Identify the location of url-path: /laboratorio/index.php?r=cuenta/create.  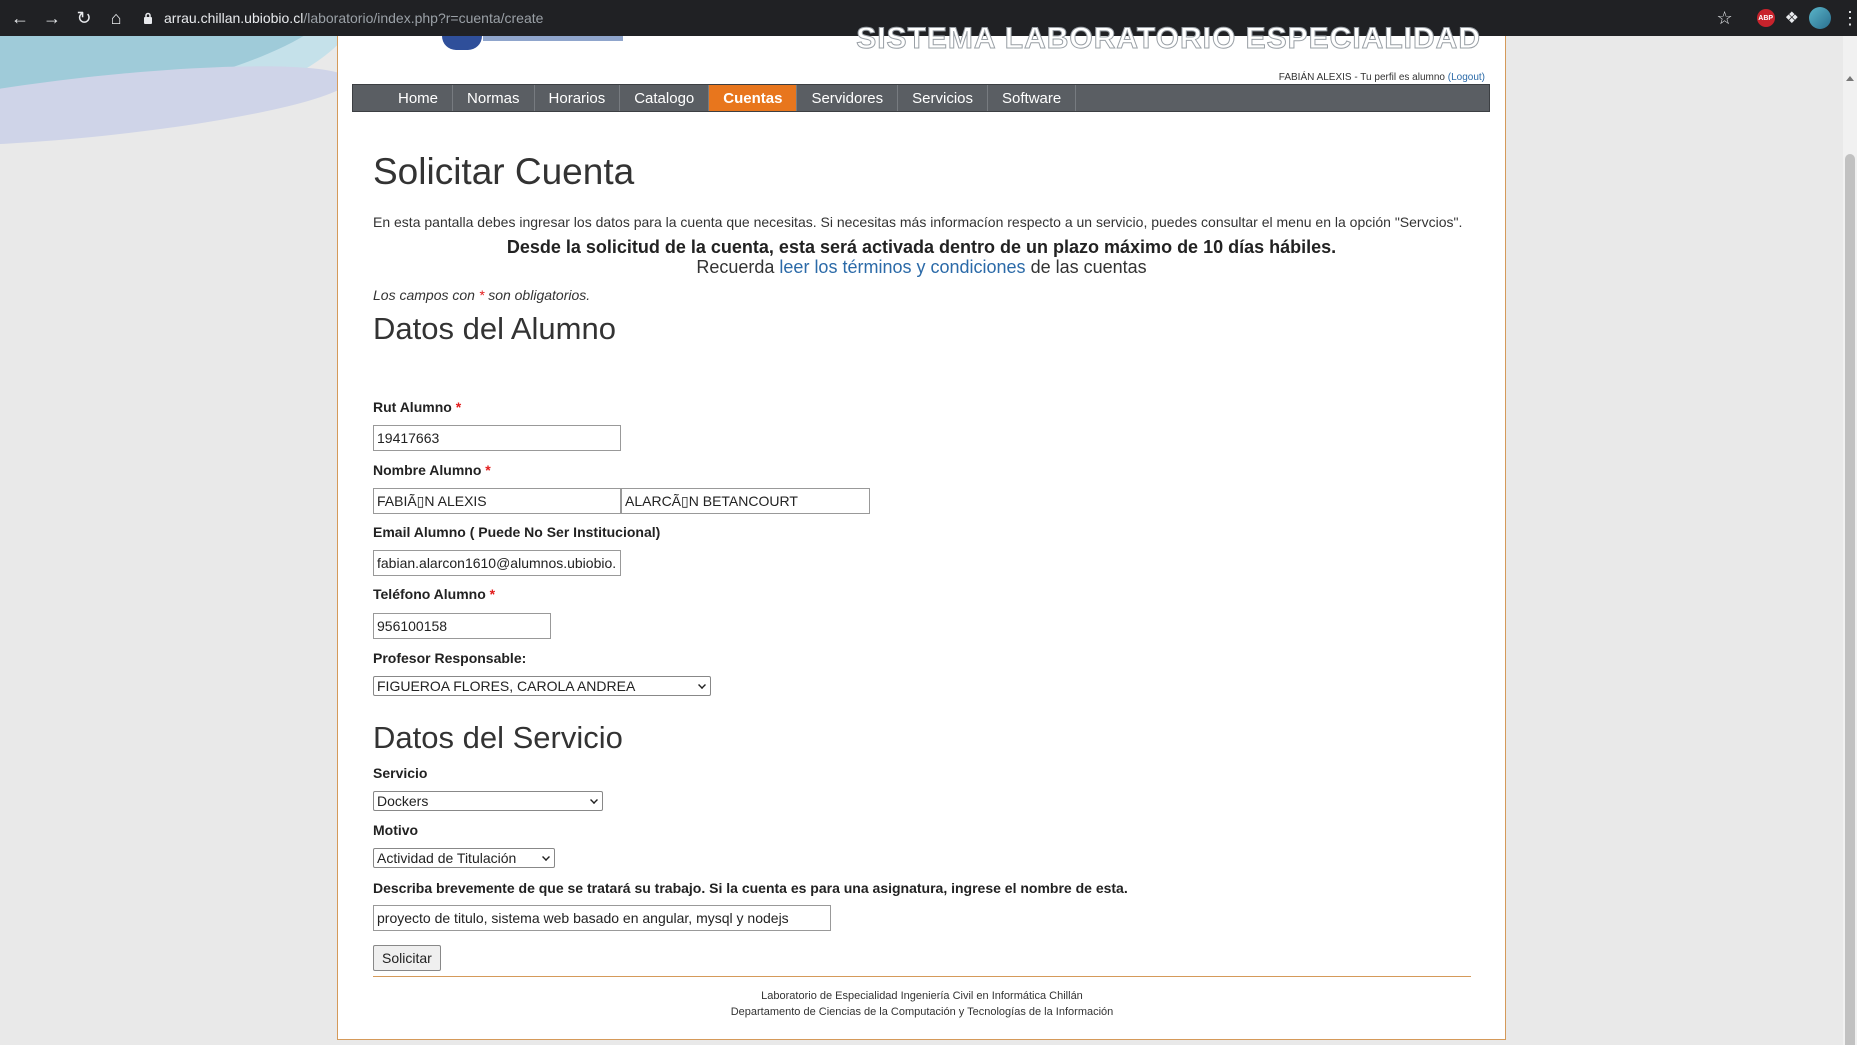
(423, 18).